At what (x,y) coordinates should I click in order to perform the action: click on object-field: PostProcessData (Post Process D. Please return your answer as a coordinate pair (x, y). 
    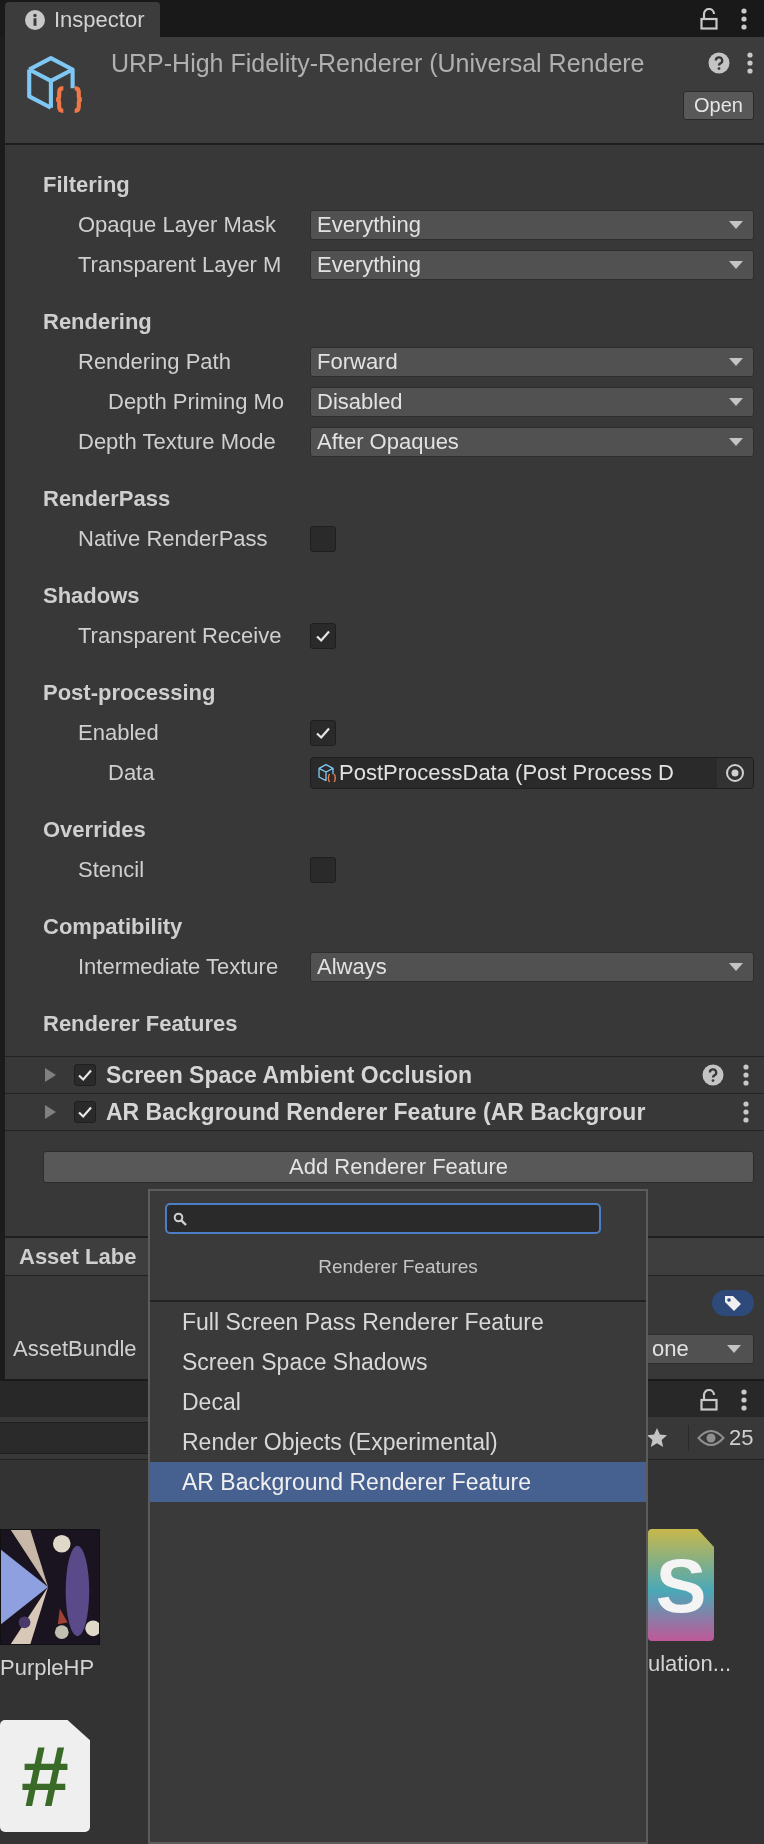
    Looking at the image, I should click on (532, 773).